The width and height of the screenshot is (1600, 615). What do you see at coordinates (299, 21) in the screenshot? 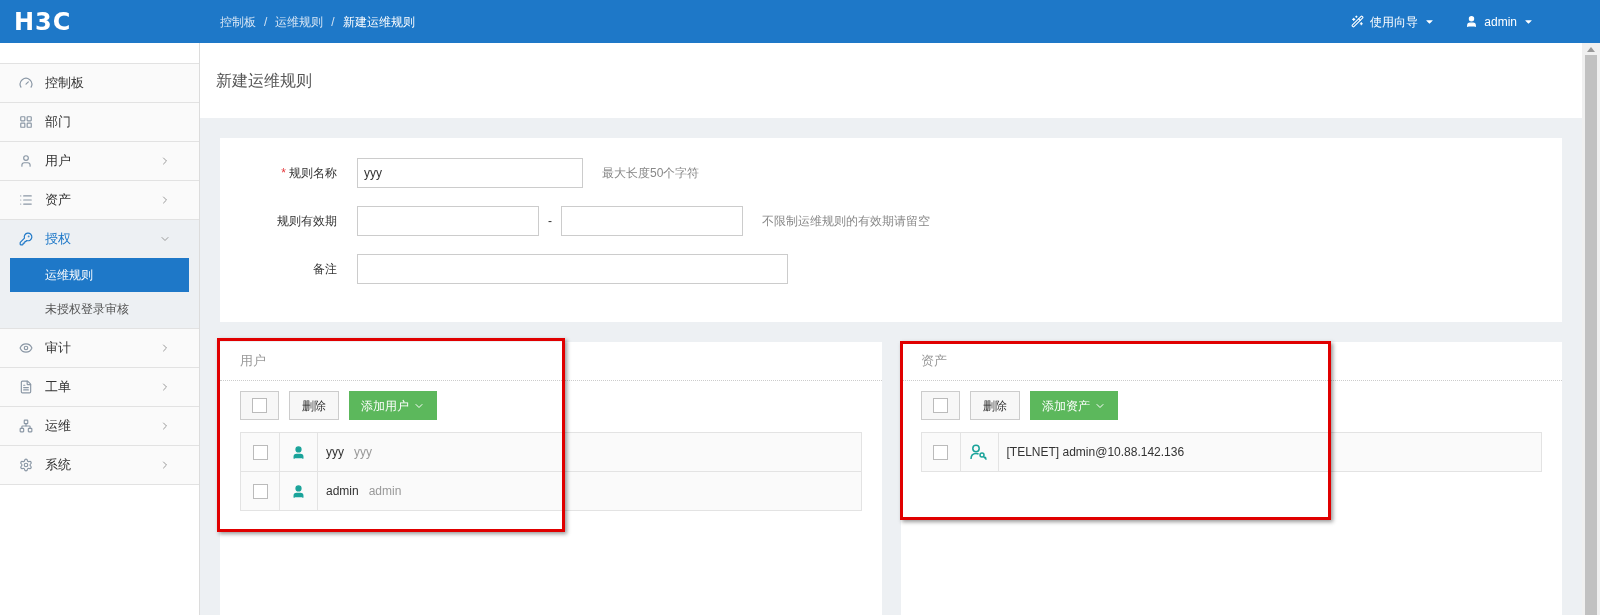
I see `breadcrumb-link: 运维规则` at bounding box center [299, 21].